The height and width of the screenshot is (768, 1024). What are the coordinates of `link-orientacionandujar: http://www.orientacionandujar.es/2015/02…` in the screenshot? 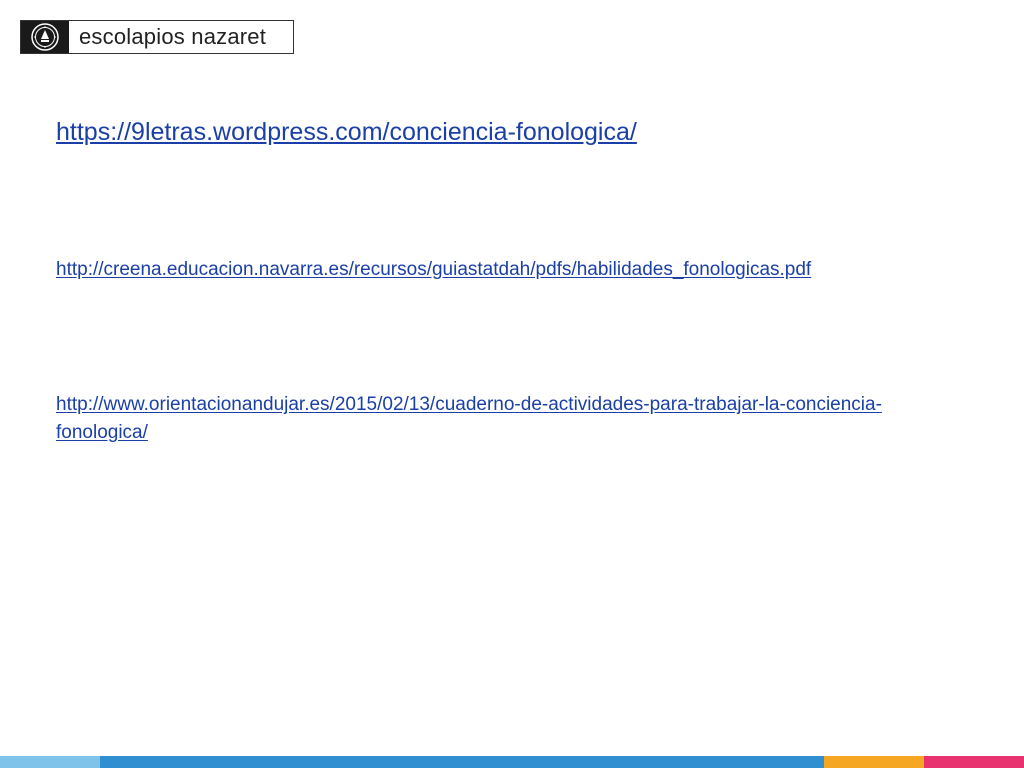 It's located at (501, 419).